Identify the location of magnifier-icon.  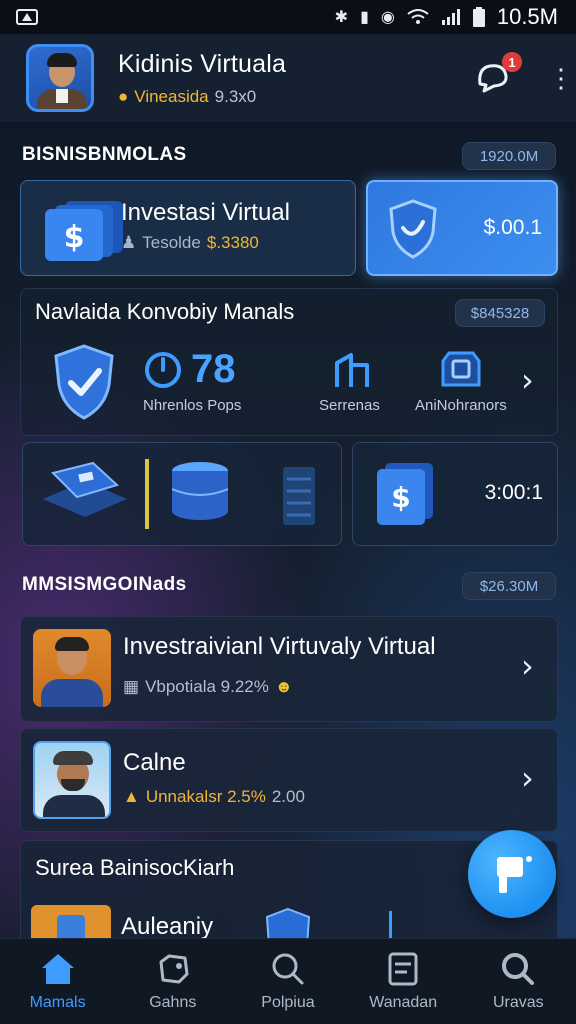
(518, 968).